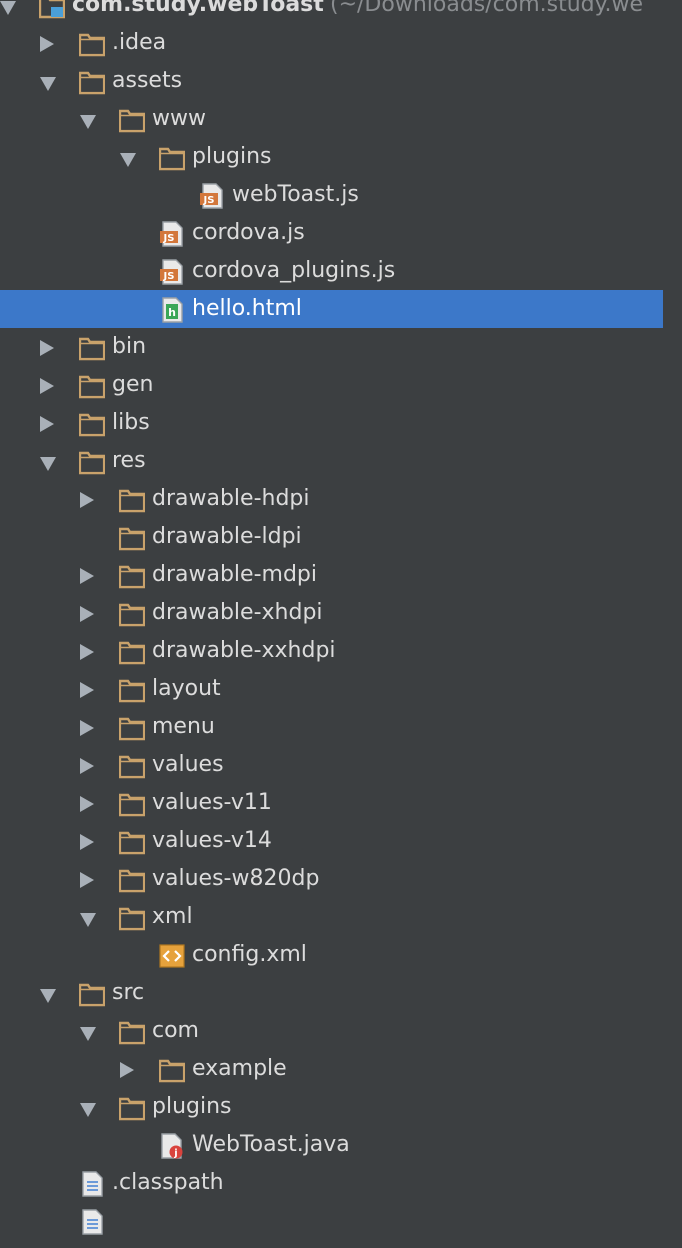 The height and width of the screenshot is (1248, 682). Describe the element at coordinates (341, 879) in the screenshot. I see `tree-item-values-w820dp: values-w820dp` at that location.